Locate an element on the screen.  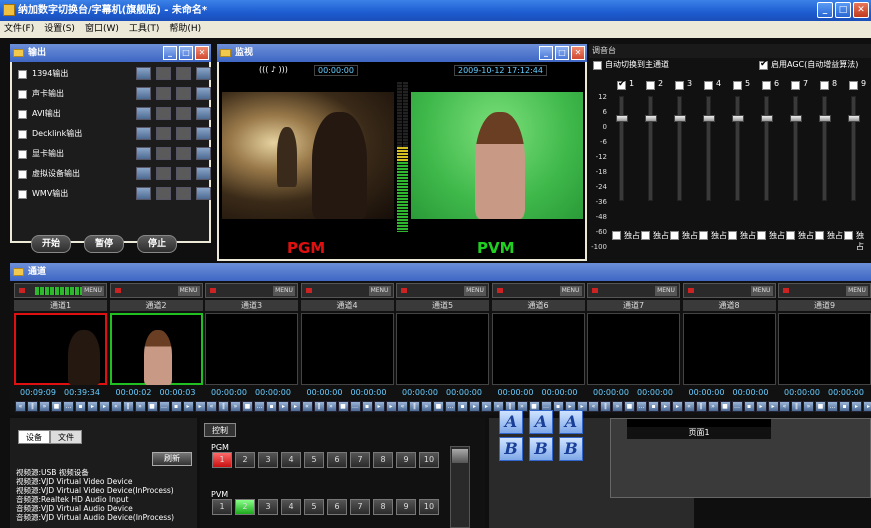
pvm-source-button: 8 is located at coordinates (383, 507).